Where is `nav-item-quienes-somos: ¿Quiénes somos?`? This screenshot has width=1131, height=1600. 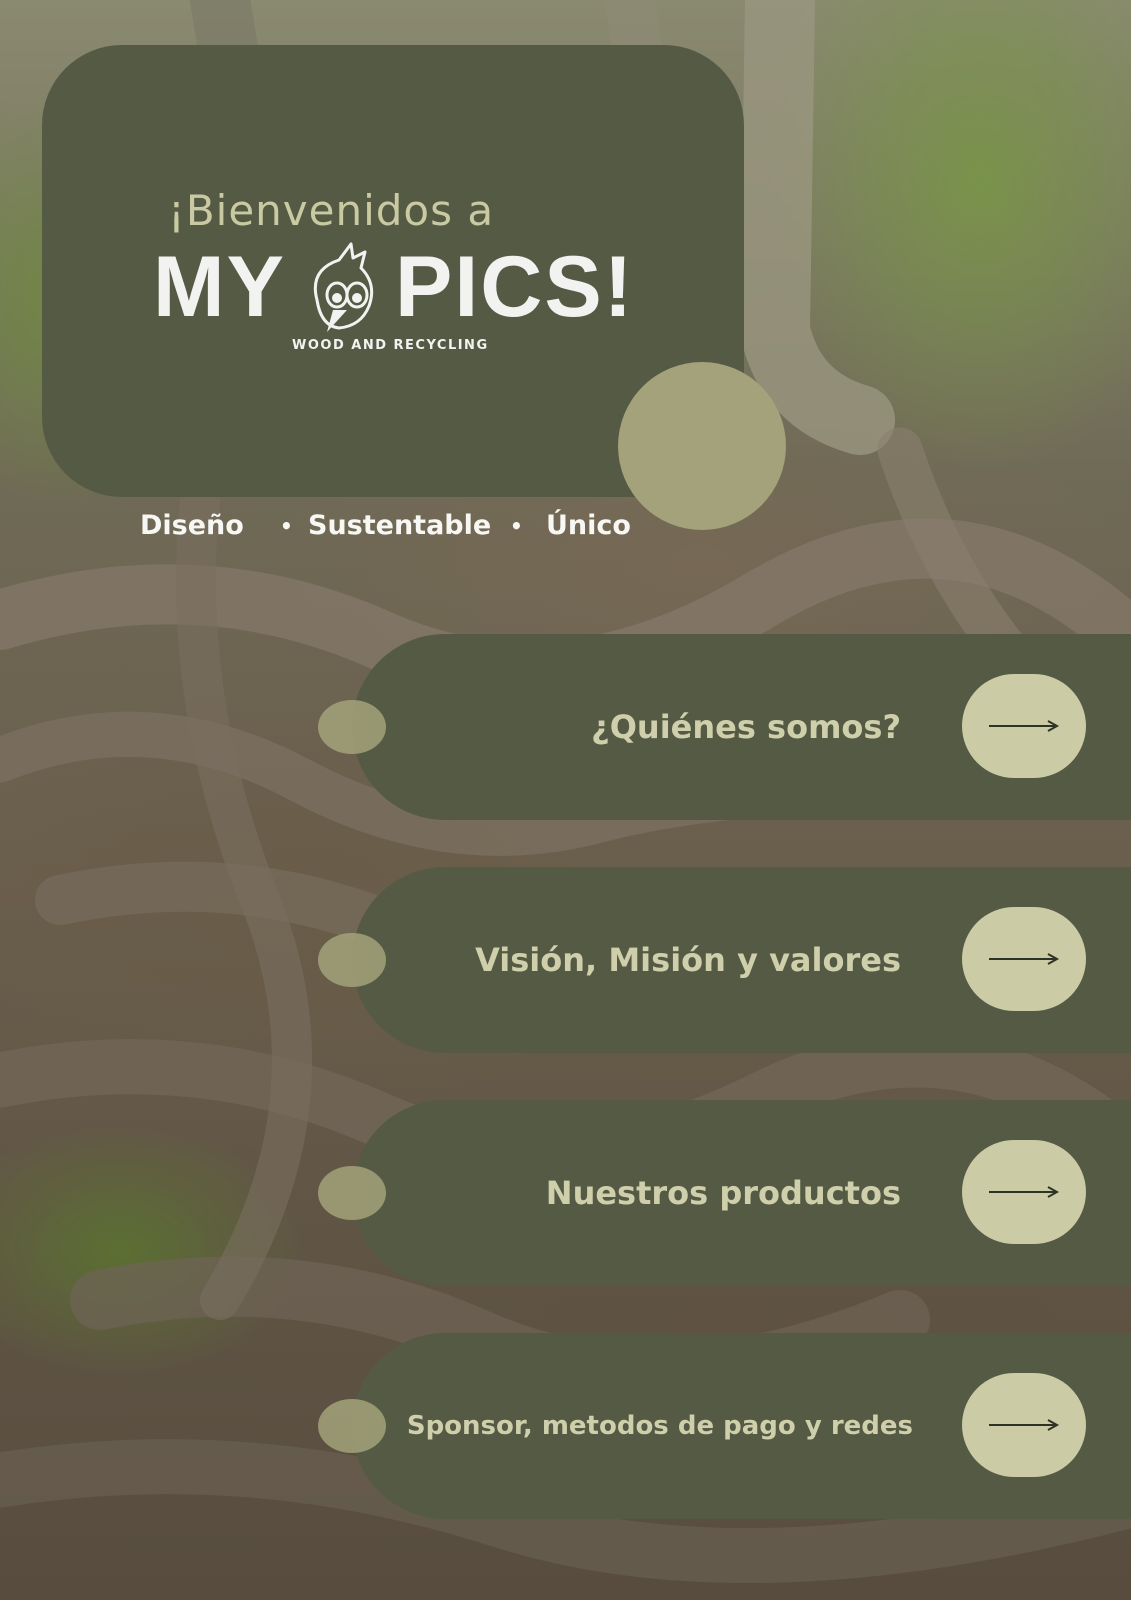
nav-item-quienes-somos: ¿Quiénes somos? is located at coordinates (741, 727).